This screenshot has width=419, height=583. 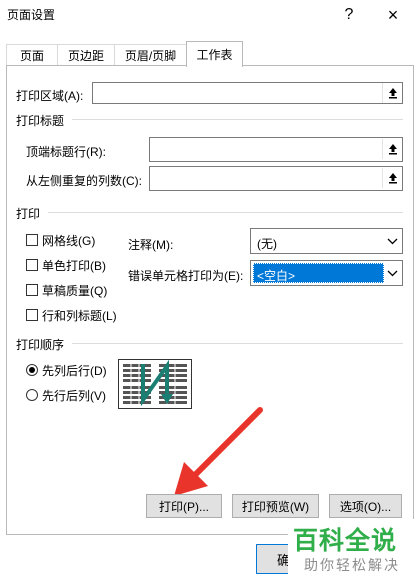 What do you see at coordinates (352, 565) in the screenshot?
I see `watermark-subtitle: 助你轻松解决` at bounding box center [352, 565].